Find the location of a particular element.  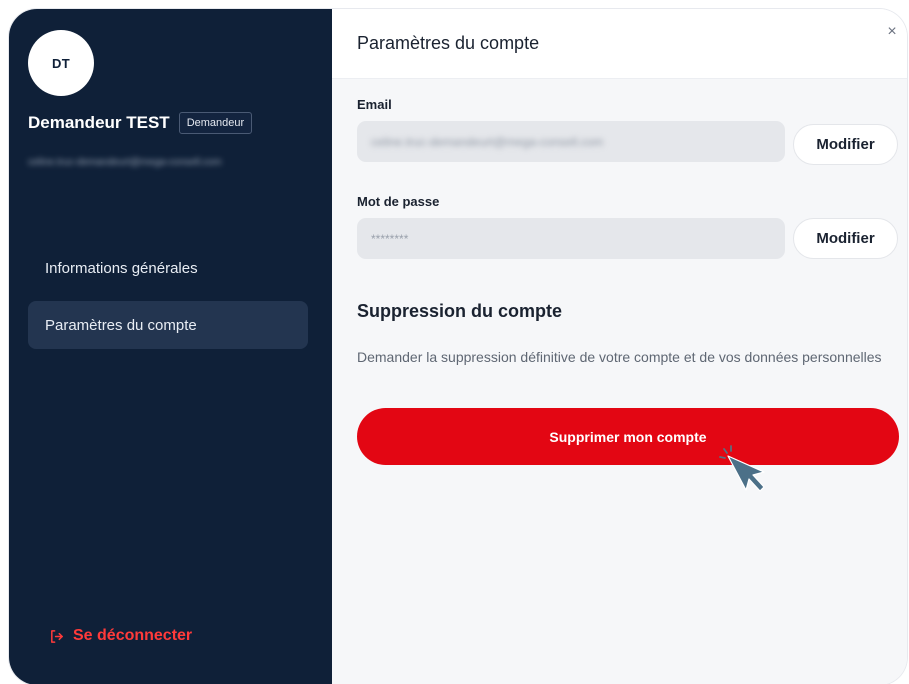

logout-label: Se déconnecter is located at coordinates (133, 635).